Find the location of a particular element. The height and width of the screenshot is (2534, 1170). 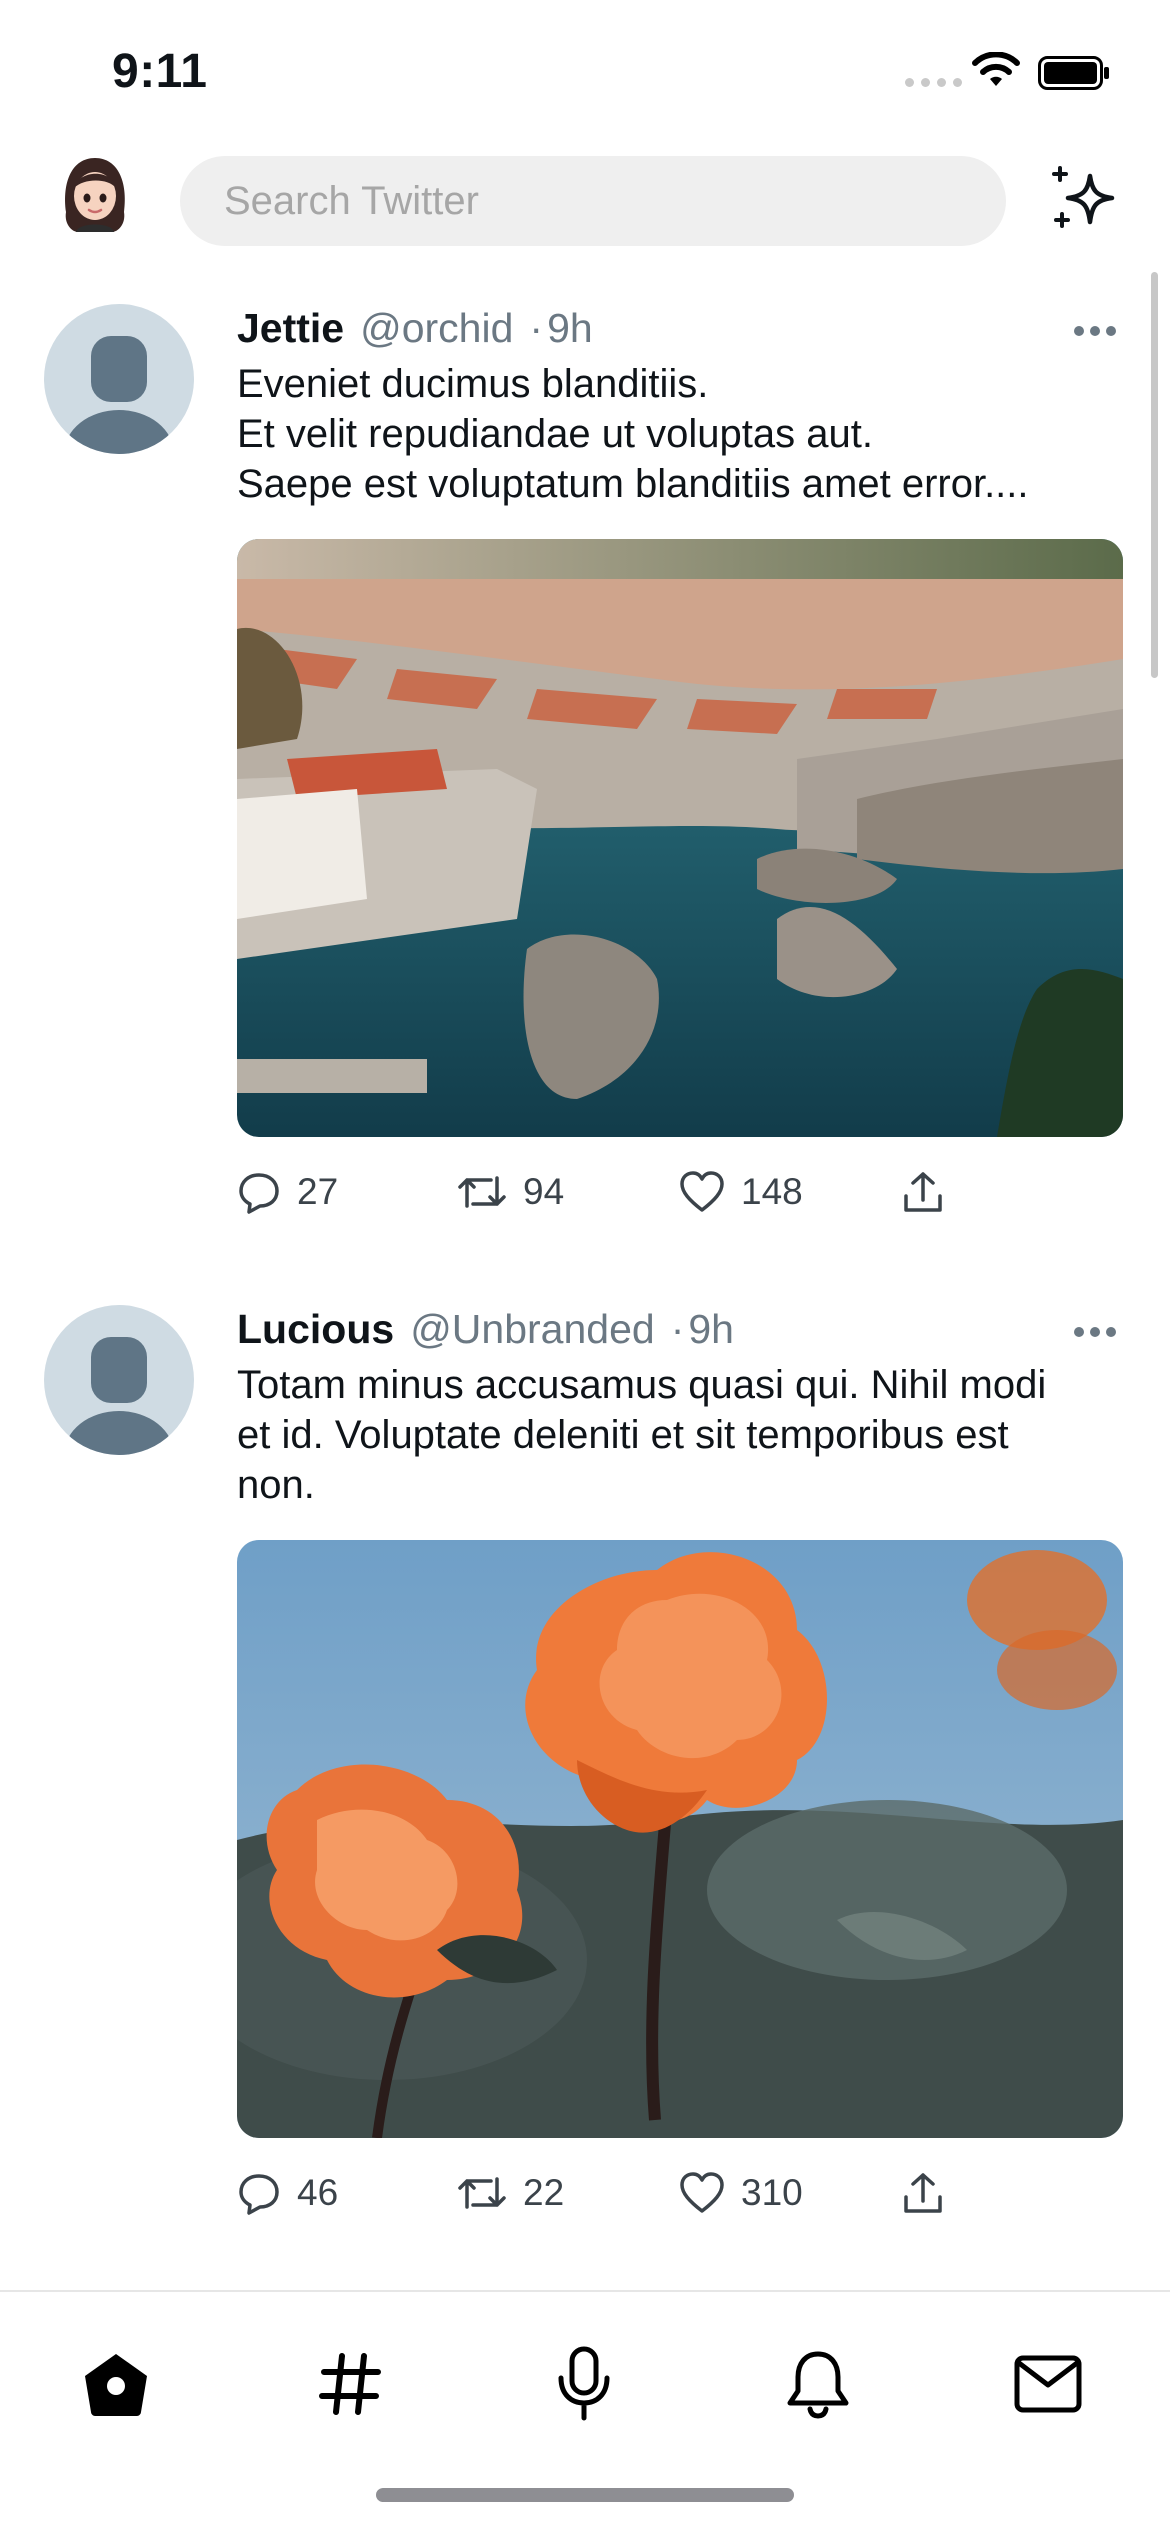

tweet-actions: 27 94 148 is located at coordinates (687, 1192).